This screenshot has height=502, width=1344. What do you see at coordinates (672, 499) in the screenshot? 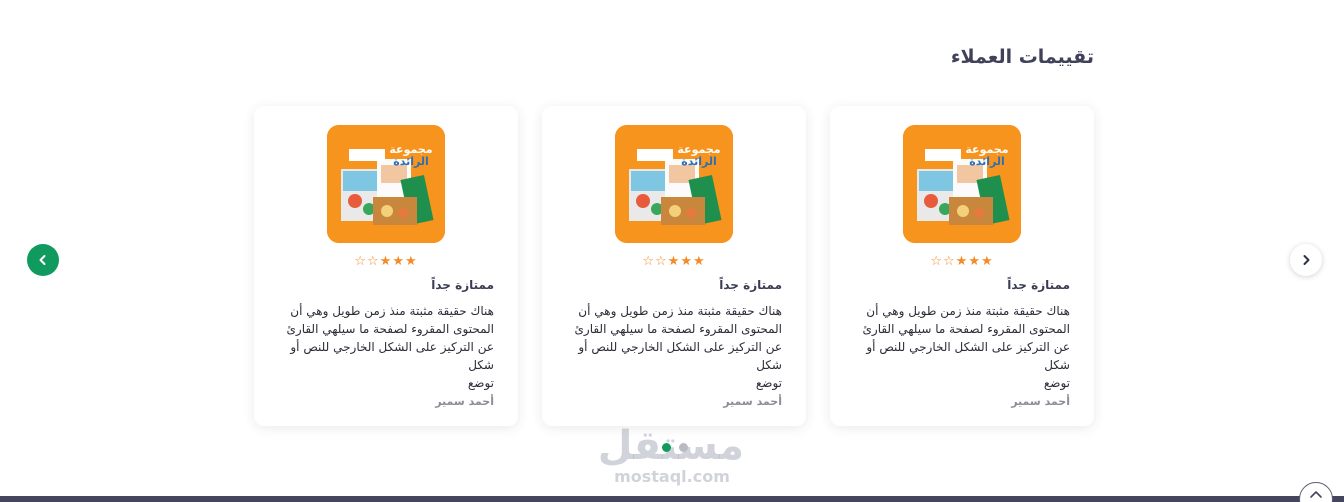
I see `footer-bar` at bounding box center [672, 499].